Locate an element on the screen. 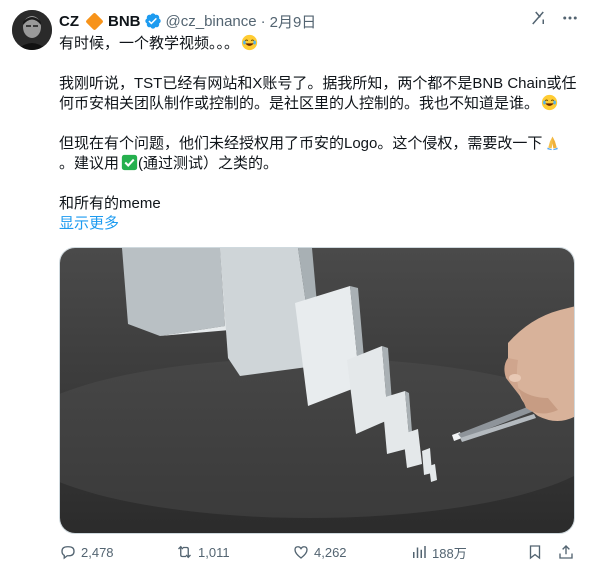 Image resolution: width=591 pixels, height=577 pixels. grok-icon is located at coordinates (538, 18).